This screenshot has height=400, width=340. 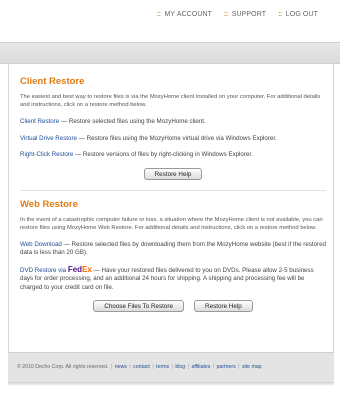 I want to click on footer-link-news: news, so click(x=121, y=367).